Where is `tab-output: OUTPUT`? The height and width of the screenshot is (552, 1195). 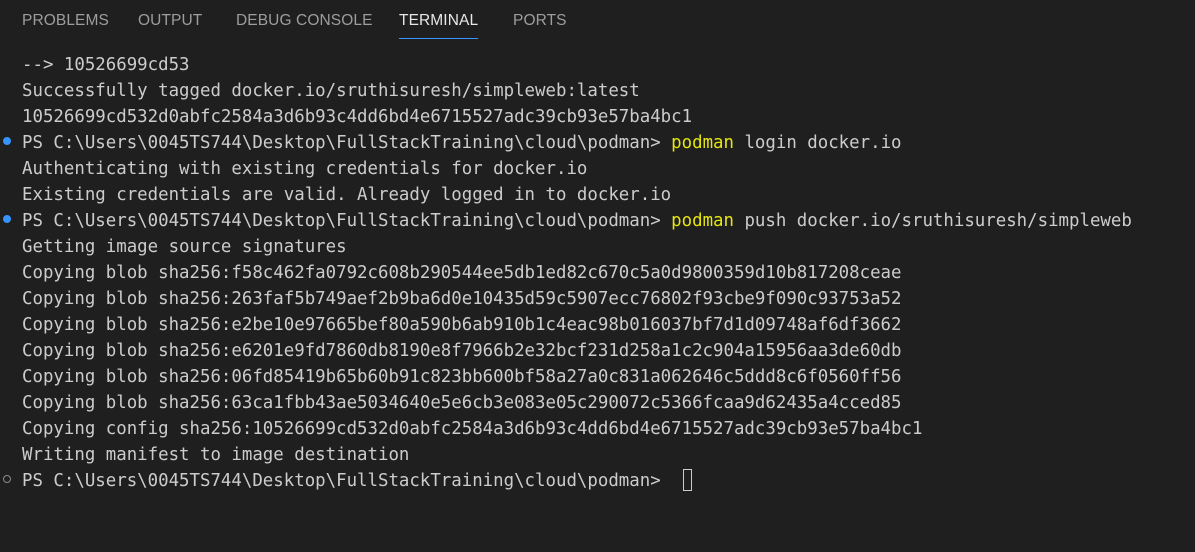
tab-output: OUTPUT is located at coordinates (170, 19).